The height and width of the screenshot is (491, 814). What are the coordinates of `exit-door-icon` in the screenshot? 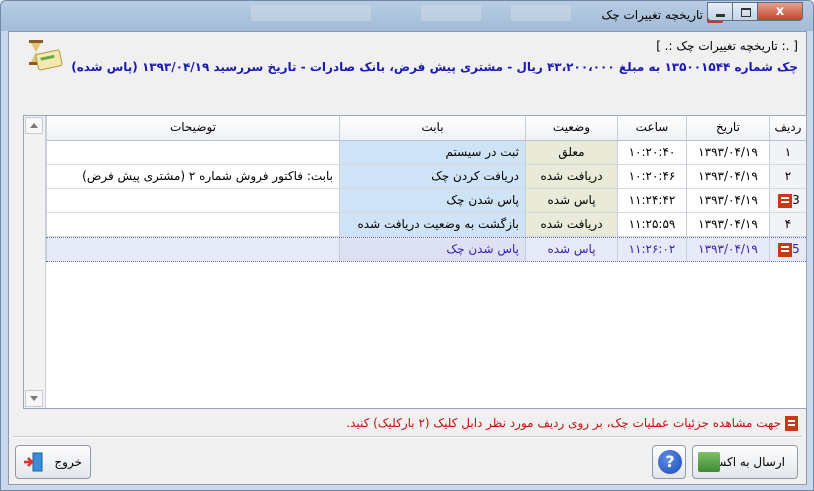 It's located at (33, 462).